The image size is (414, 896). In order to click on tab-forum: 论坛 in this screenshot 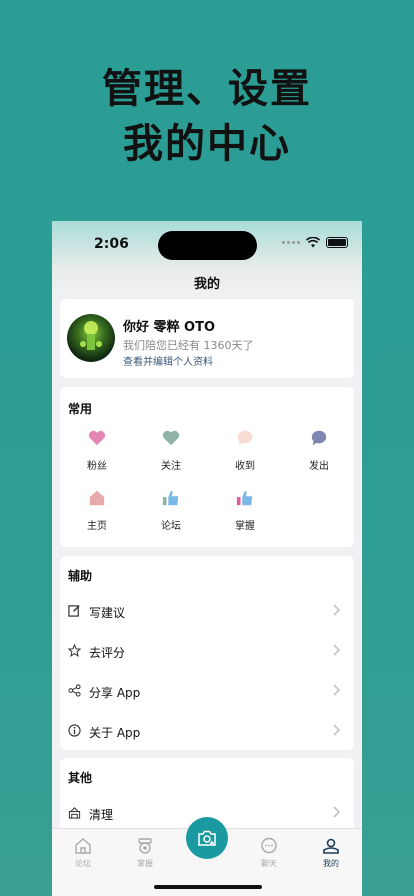, I will do `click(83, 853)`.